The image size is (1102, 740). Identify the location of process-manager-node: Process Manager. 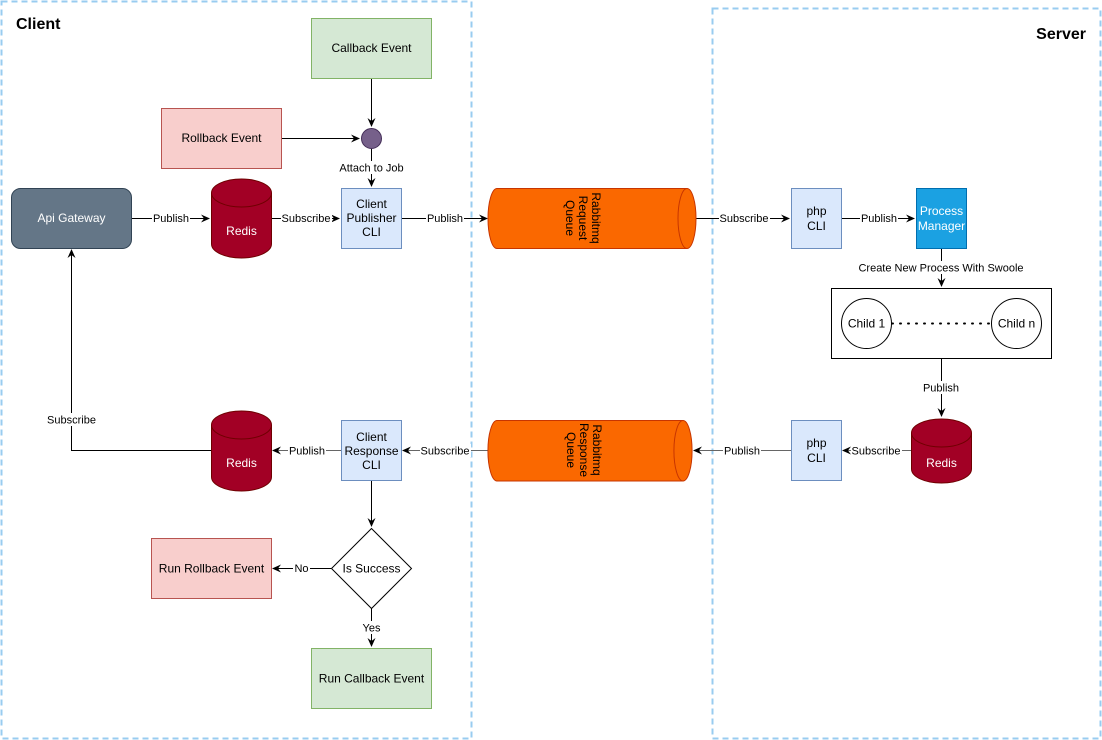
(941, 218).